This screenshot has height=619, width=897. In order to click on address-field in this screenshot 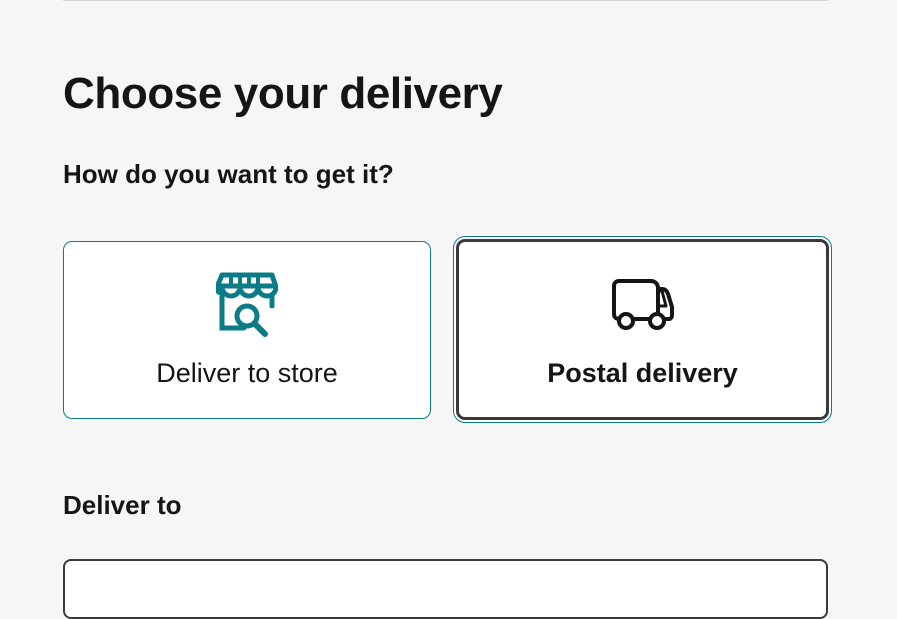, I will do `click(445, 589)`.